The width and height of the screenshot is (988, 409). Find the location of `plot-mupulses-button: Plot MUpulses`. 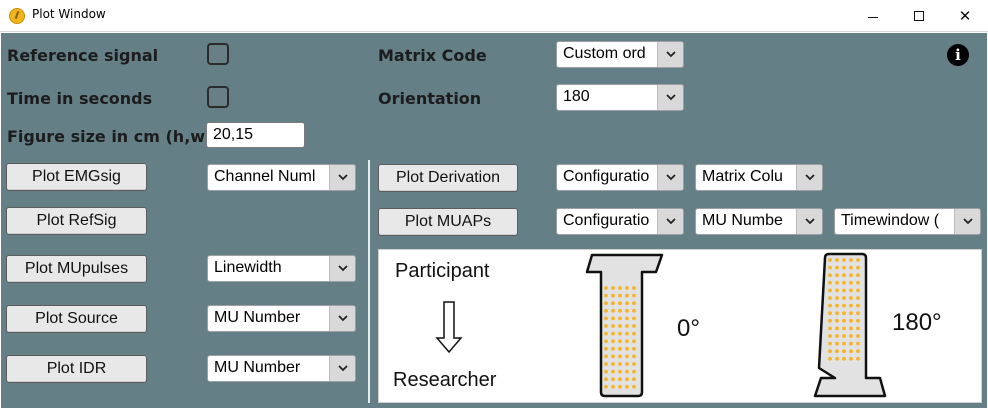

plot-mupulses-button: Plot MUpulses is located at coordinates (76, 269).